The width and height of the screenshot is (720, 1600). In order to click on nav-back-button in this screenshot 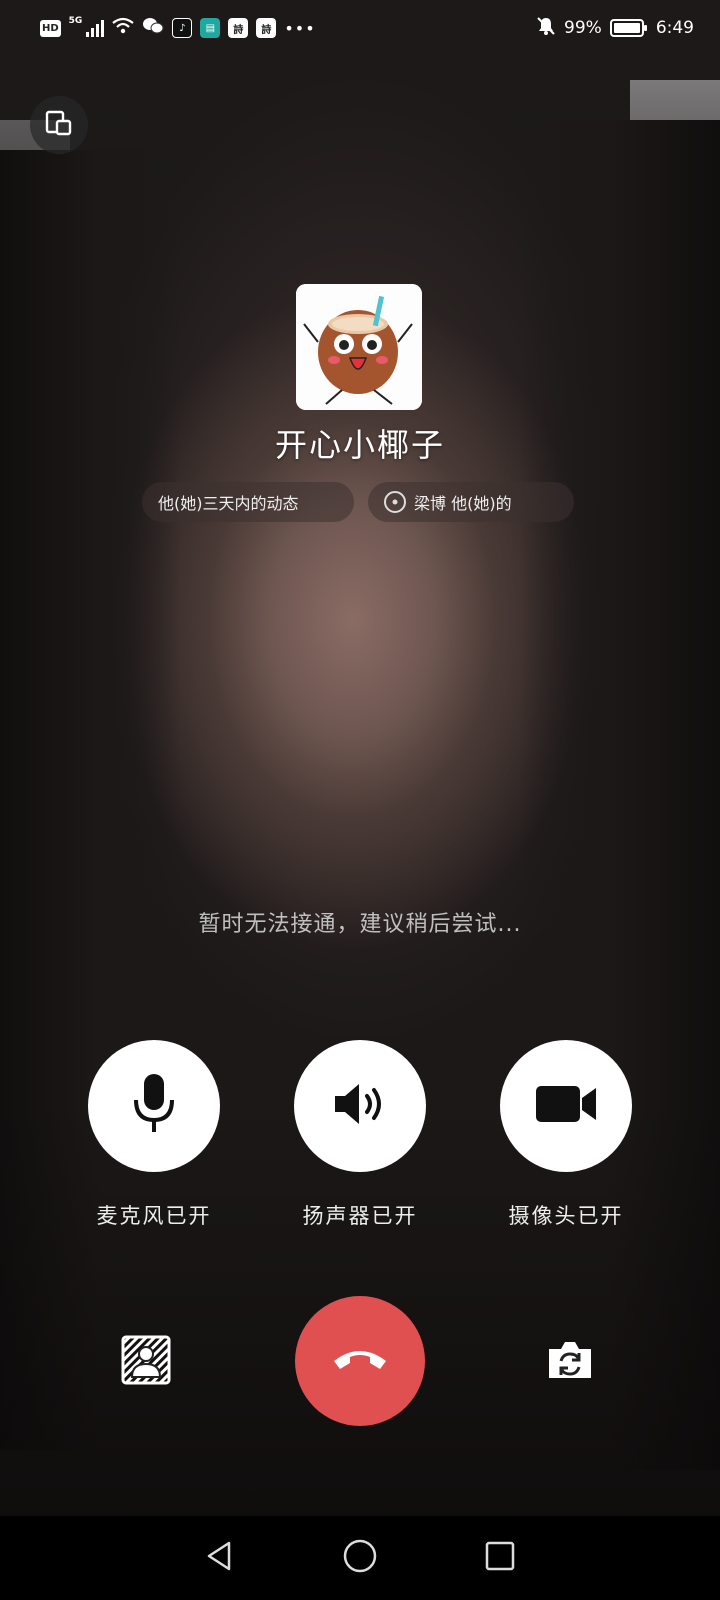, I will do `click(220, 1558)`.